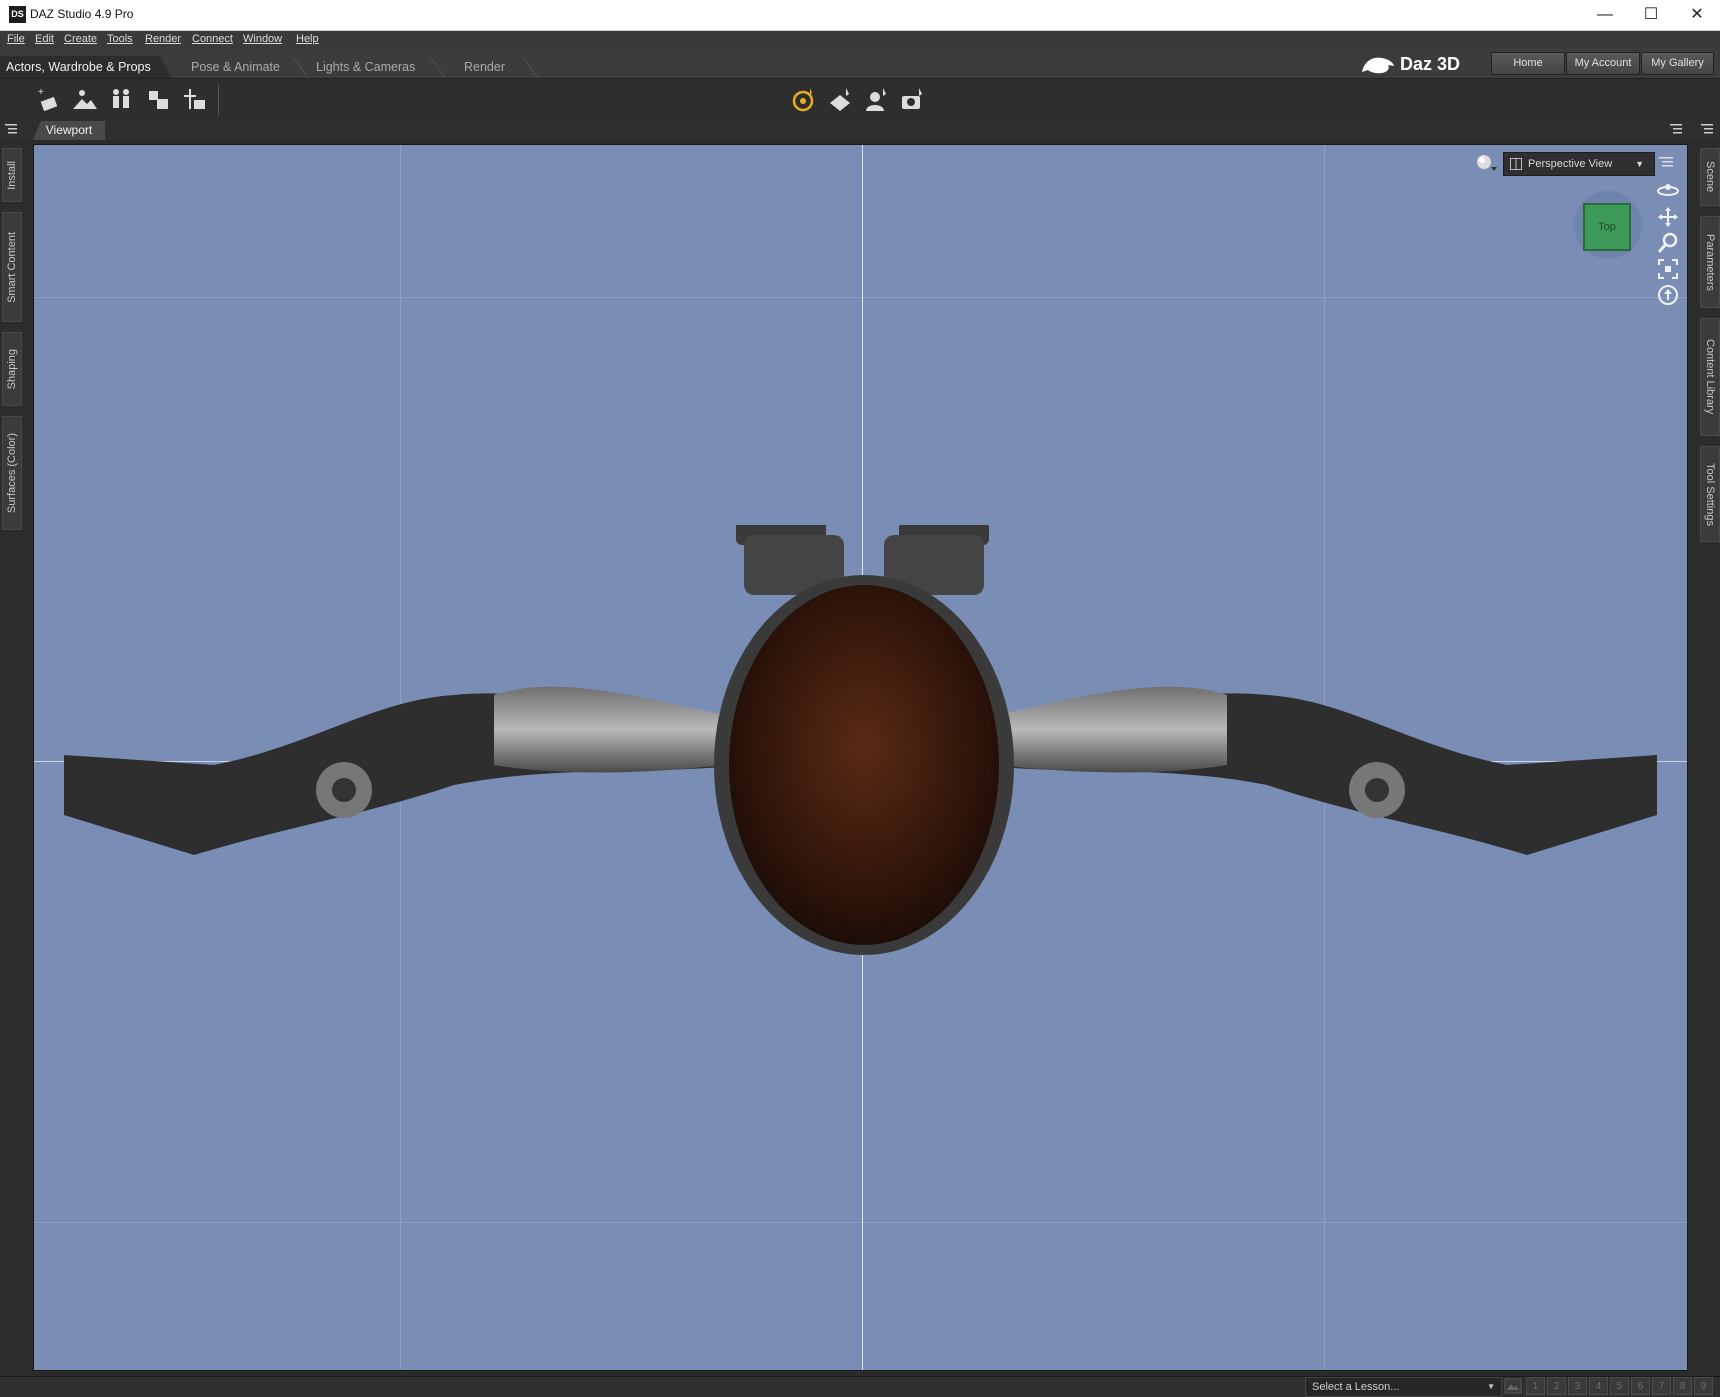 This screenshot has height=1397, width=1720. What do you see at coordinates (1598, 1386) in the screenshot?
I see `lesson-step-4: 4` at bounding box center [1598, 1386].